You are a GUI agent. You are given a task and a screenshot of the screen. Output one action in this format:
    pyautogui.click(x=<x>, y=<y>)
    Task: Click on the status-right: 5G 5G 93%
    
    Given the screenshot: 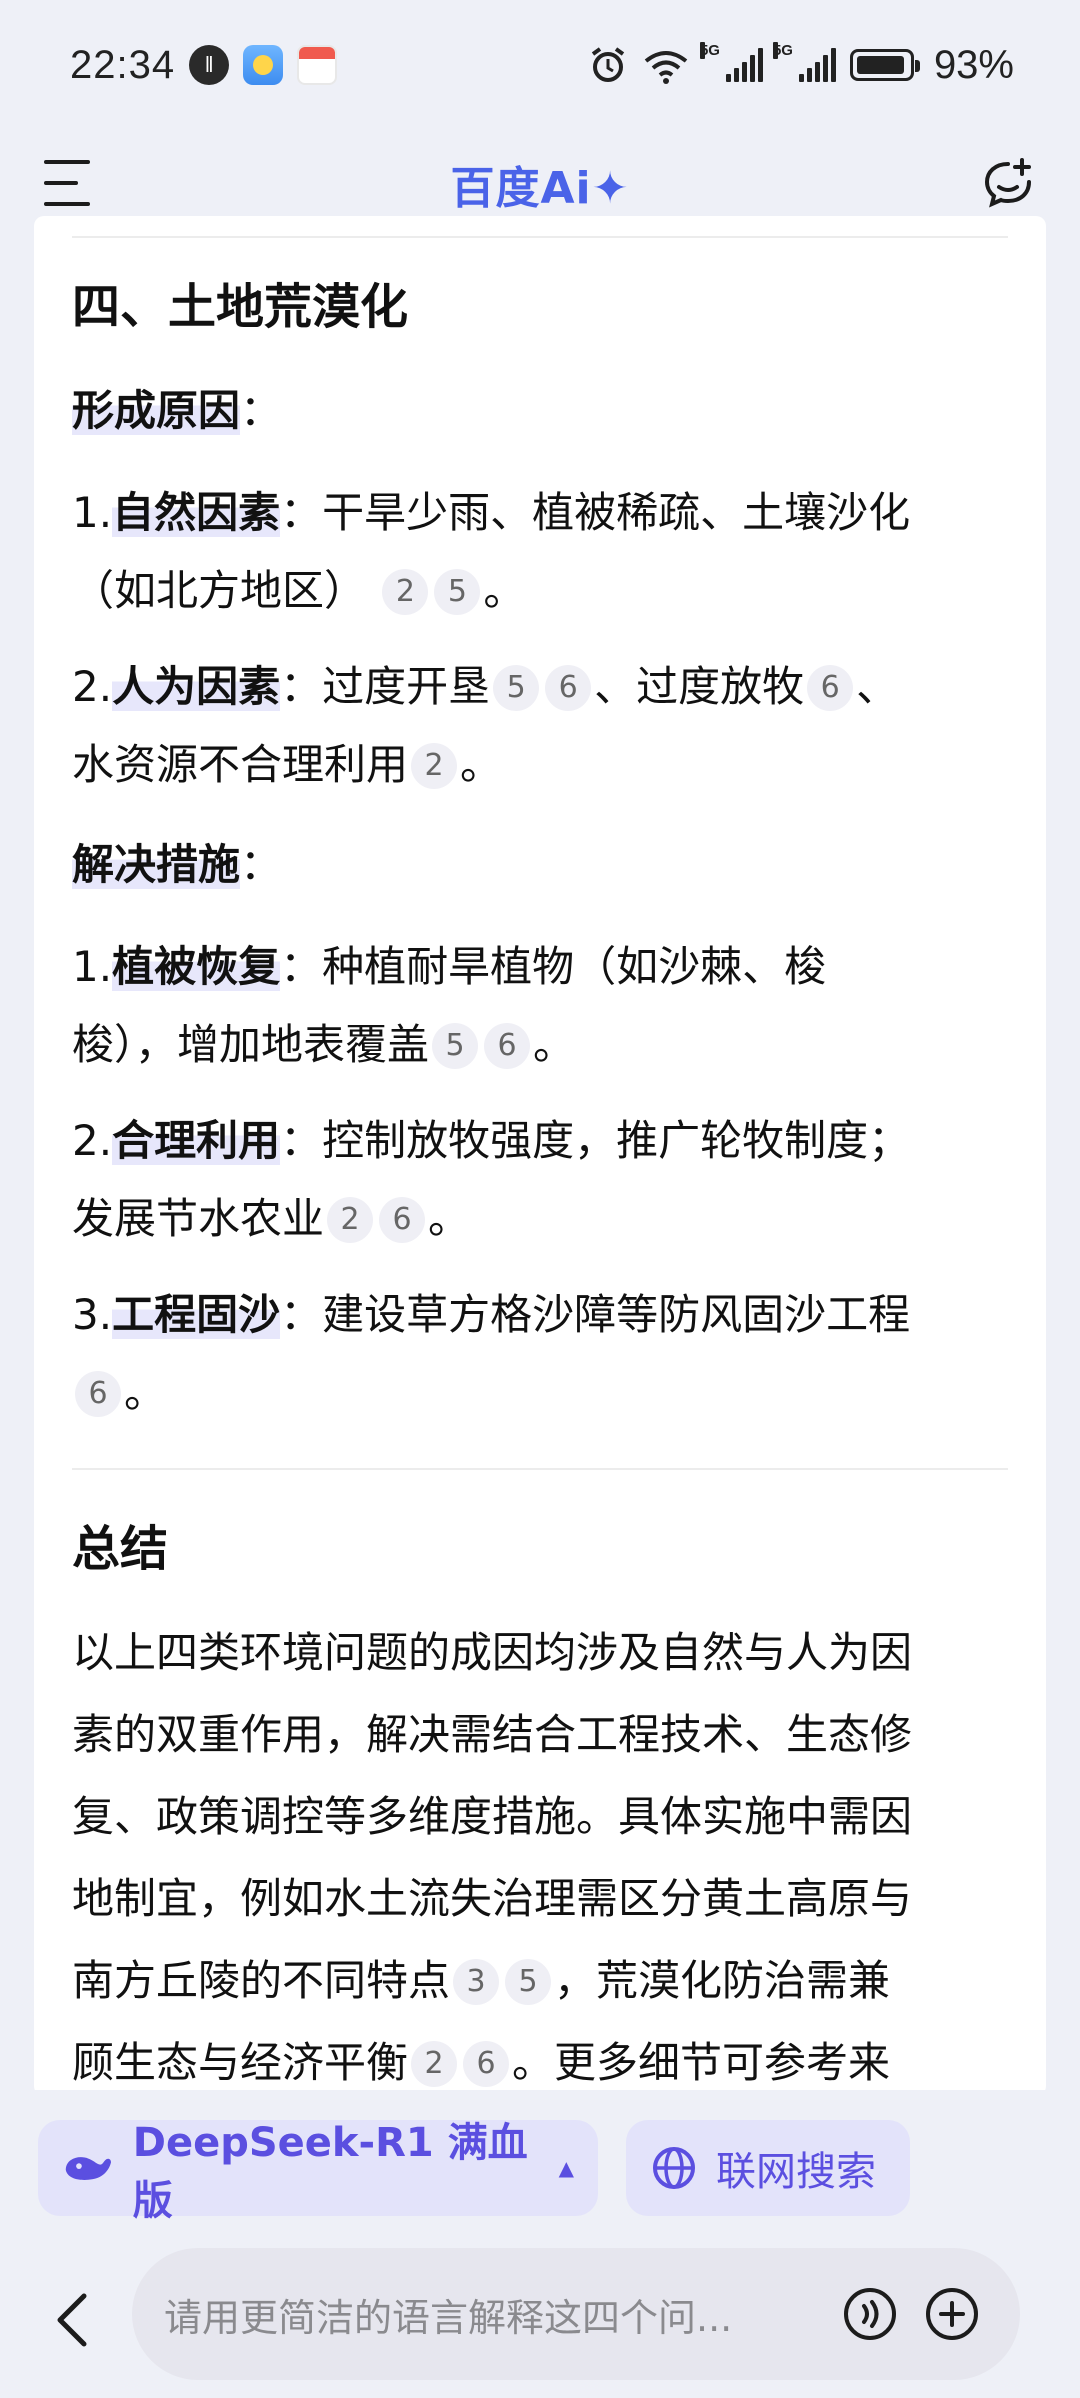 What is the action you would take?
    pyautogui.click(x=801, y=65)
    